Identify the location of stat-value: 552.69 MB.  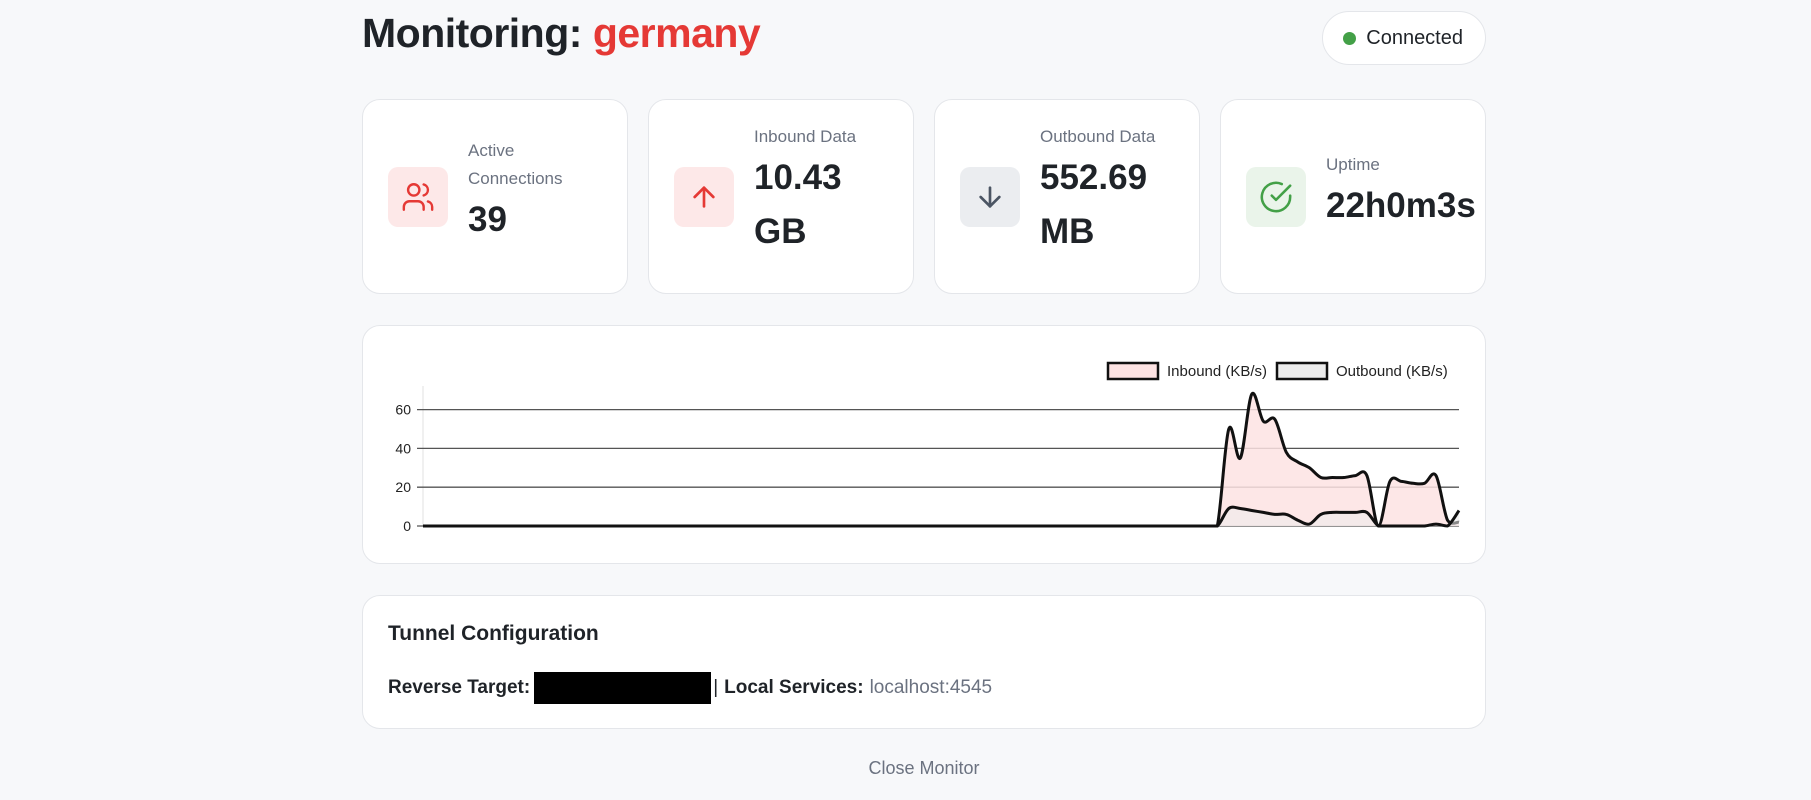
(1094, 204).